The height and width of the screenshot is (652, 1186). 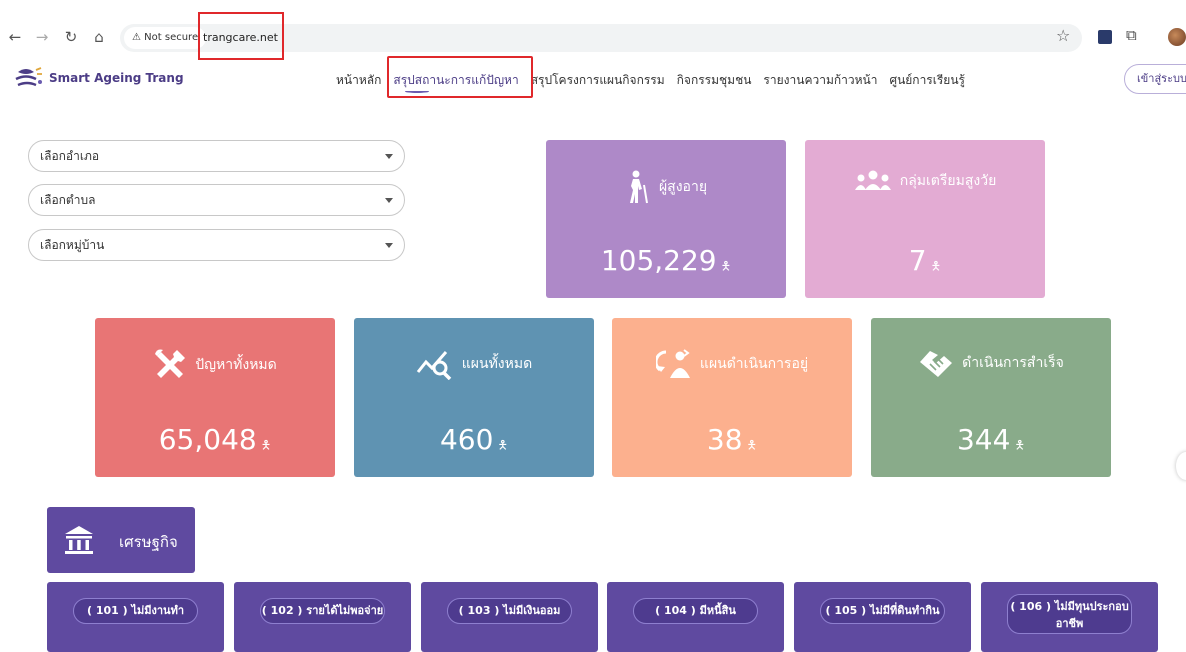 What do you see at coordinates (820, 80) in the screenshot?
I see `menu-item-progress-report: รายงานความก้าวหน้า` at bounding box center [820, 80].